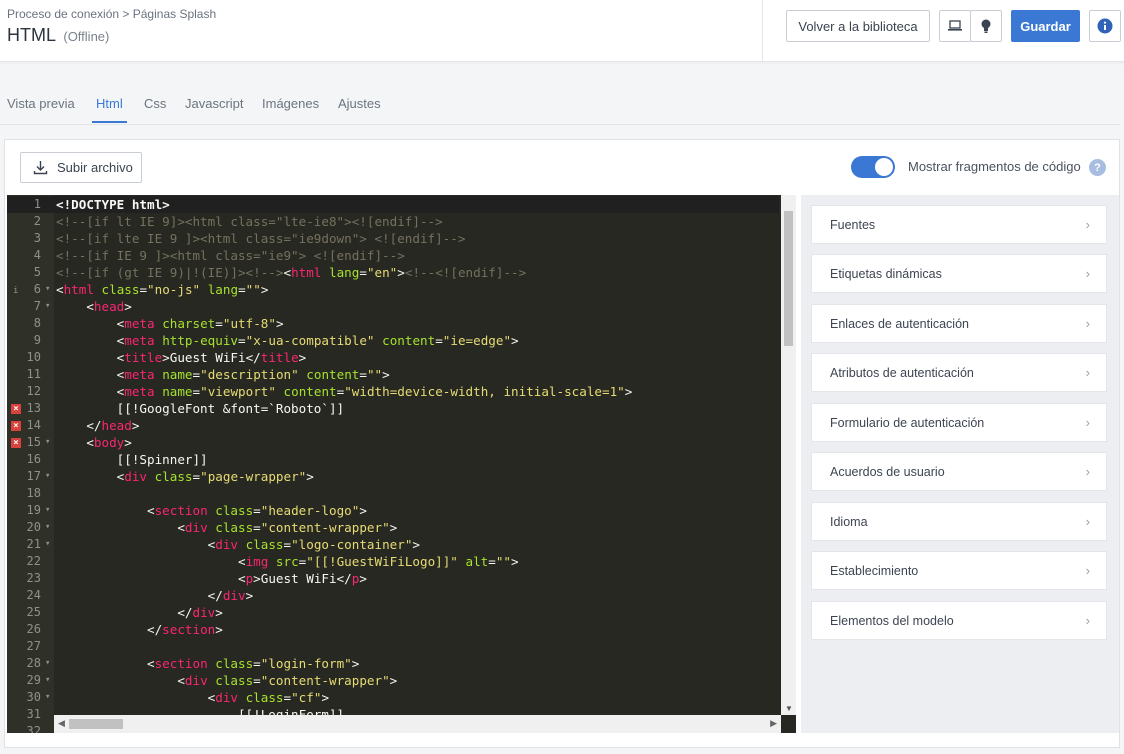 This screenshot has width=1124, height=754. What do you see at coordinates (393, 663) in the screenshot?
I see `code-line: 28 ▾ <section class="login-form">` at bounding box center [393, 663].